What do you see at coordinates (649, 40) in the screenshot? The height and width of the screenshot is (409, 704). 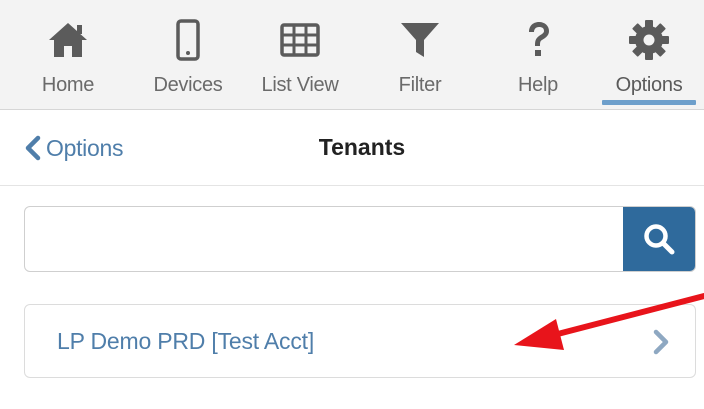 I see `gear-icon` at bounding box center [649, 40].